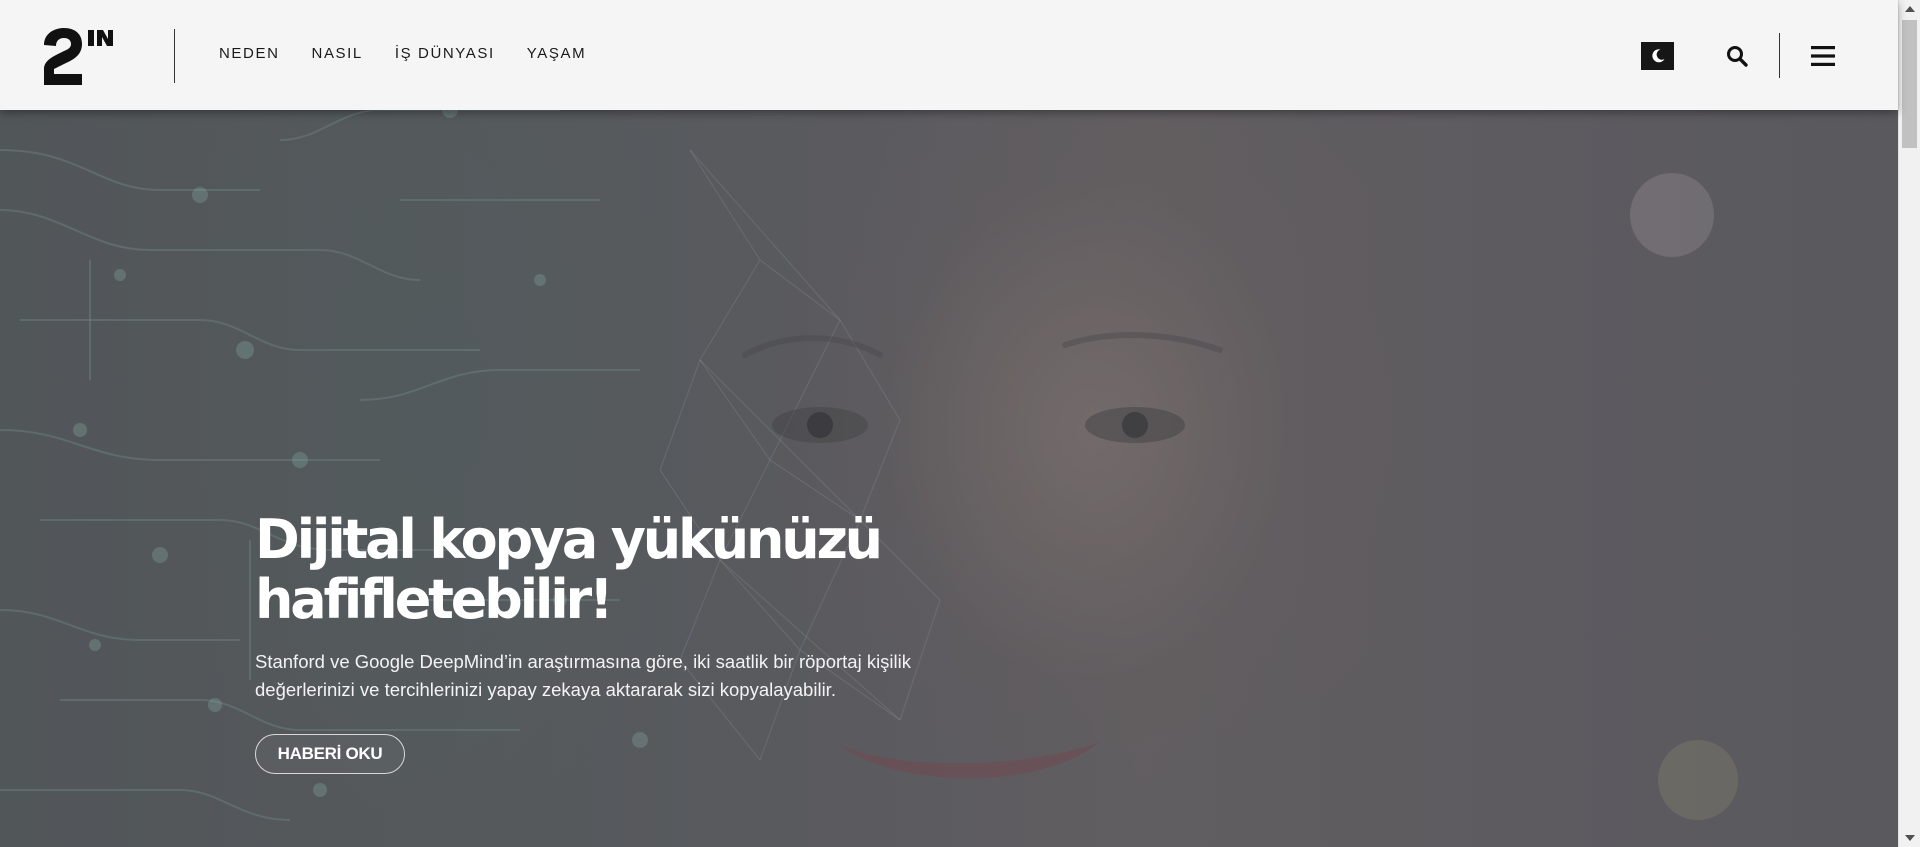  I want to click on scroll-up-arrow-icon, so click(1910, 9).